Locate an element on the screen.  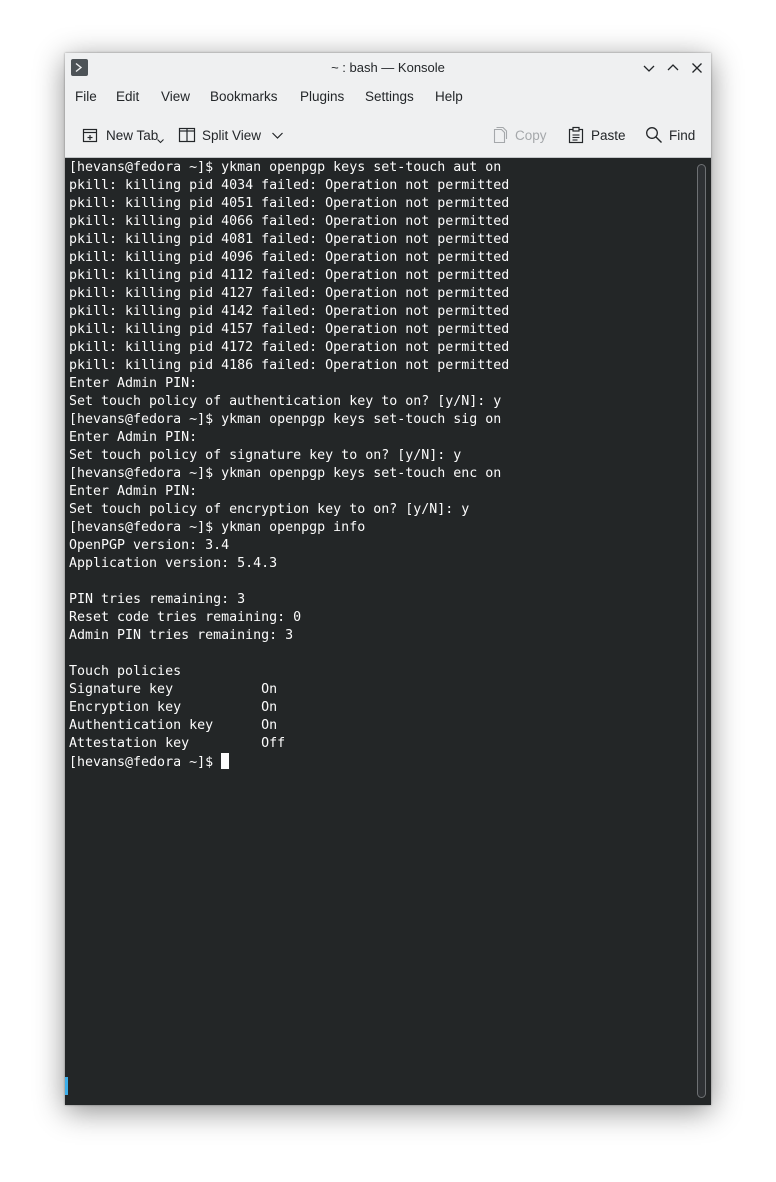
paste-label: Paste is located at coordinates (608, 135).